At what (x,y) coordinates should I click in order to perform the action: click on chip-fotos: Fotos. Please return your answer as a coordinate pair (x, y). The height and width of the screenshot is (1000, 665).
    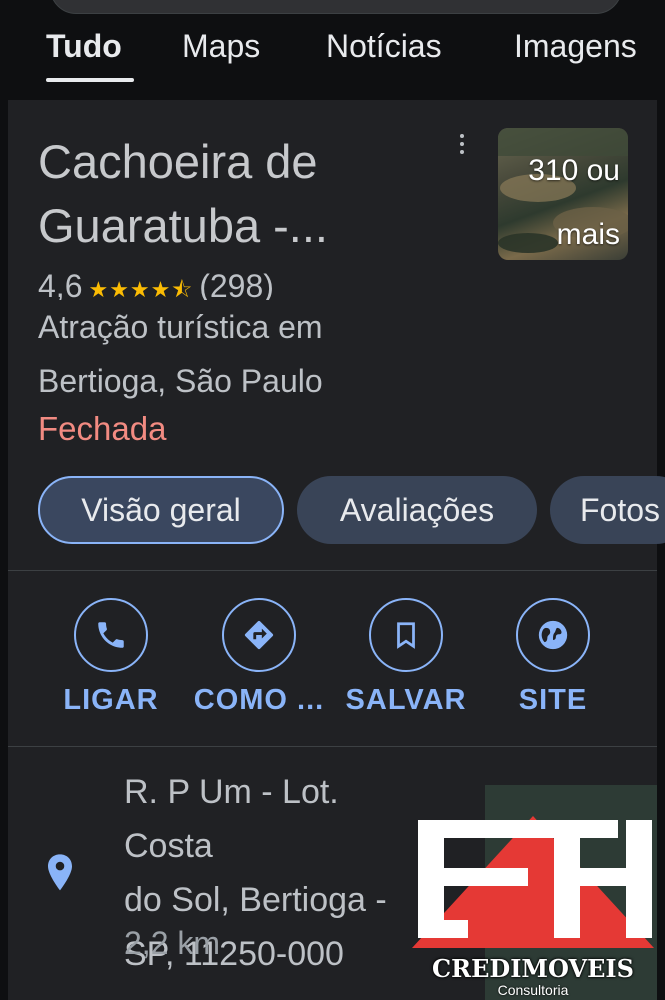
    Looking at the image, I should click on (607, 510).